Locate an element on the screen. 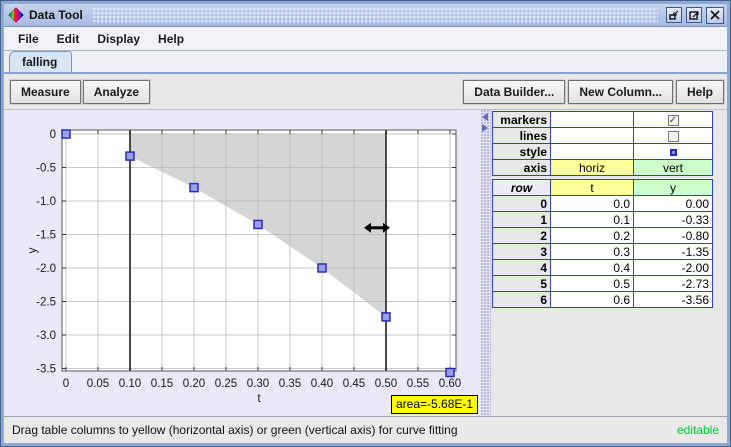 The height and width of the screenshot is (447, 731). t-value-cell: 0.3 is located at coordinates (592, 251).